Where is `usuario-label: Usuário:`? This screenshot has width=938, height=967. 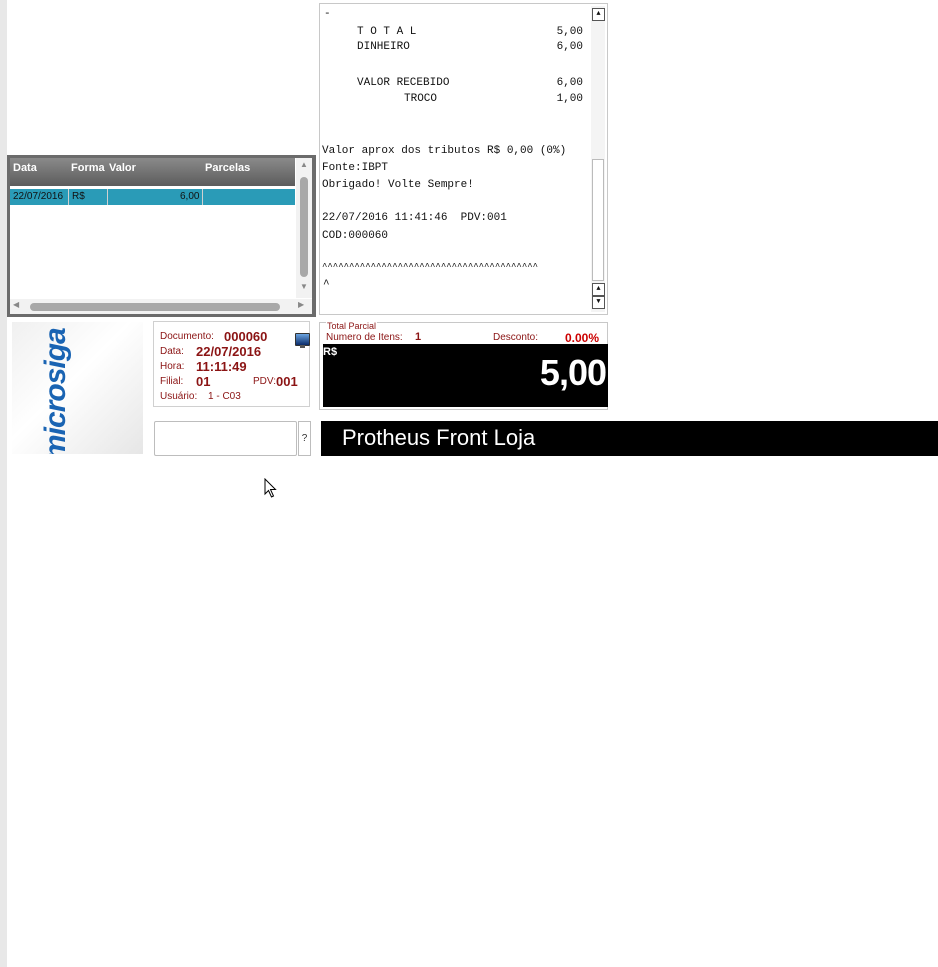
usuario-label: Usuário: is located at coordinates (179, 396).